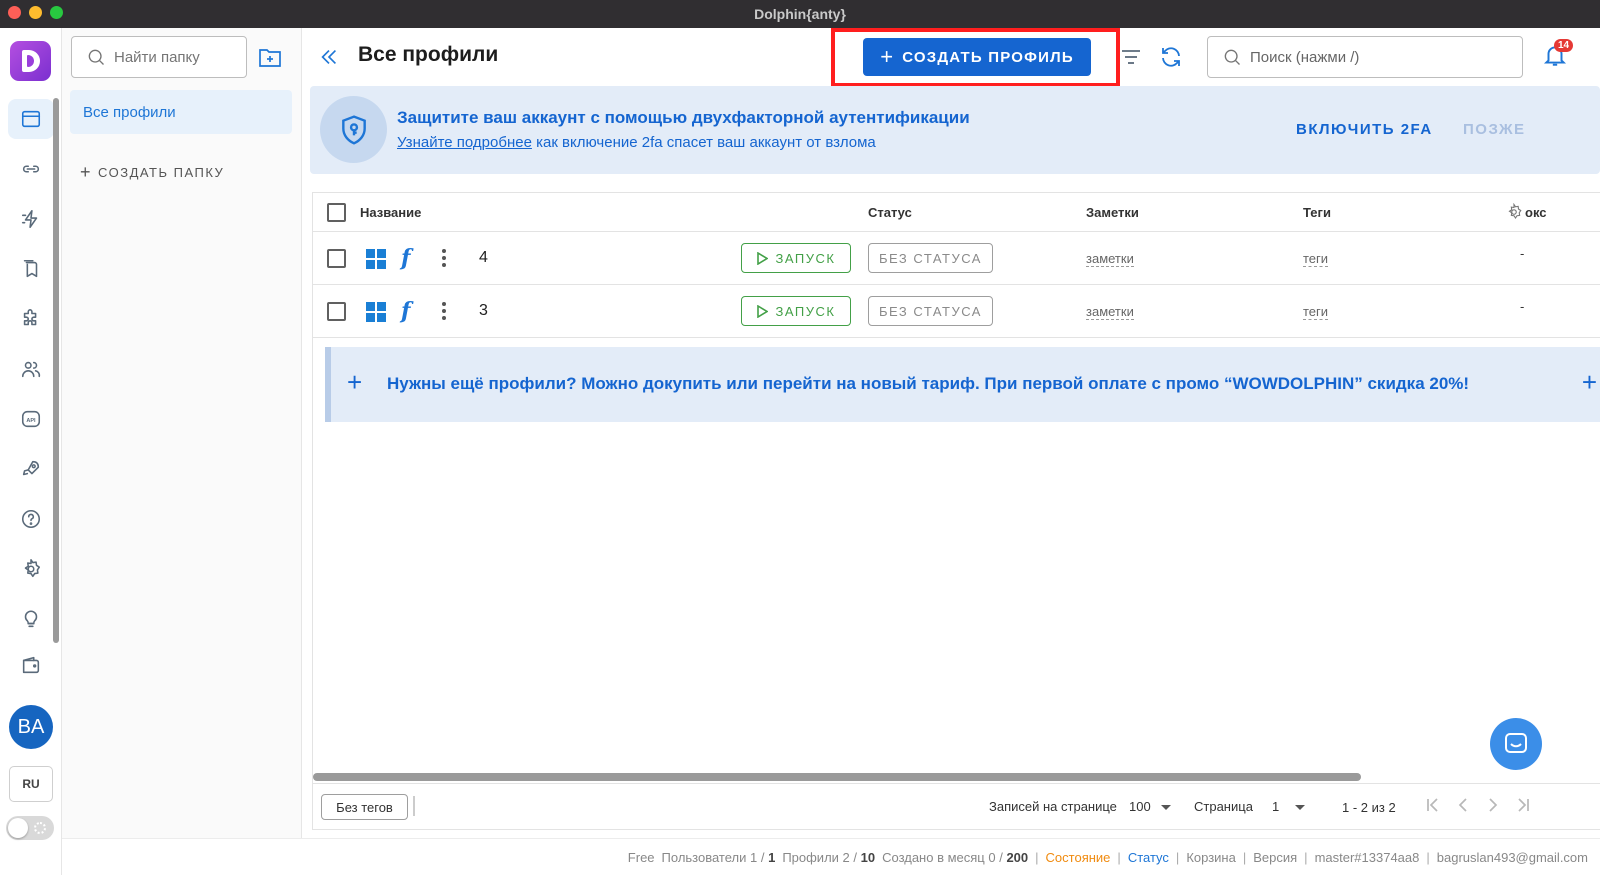  Describe the element at coordinates (1433, 805) in the screenshot. I see `first-page-icon` at that location.